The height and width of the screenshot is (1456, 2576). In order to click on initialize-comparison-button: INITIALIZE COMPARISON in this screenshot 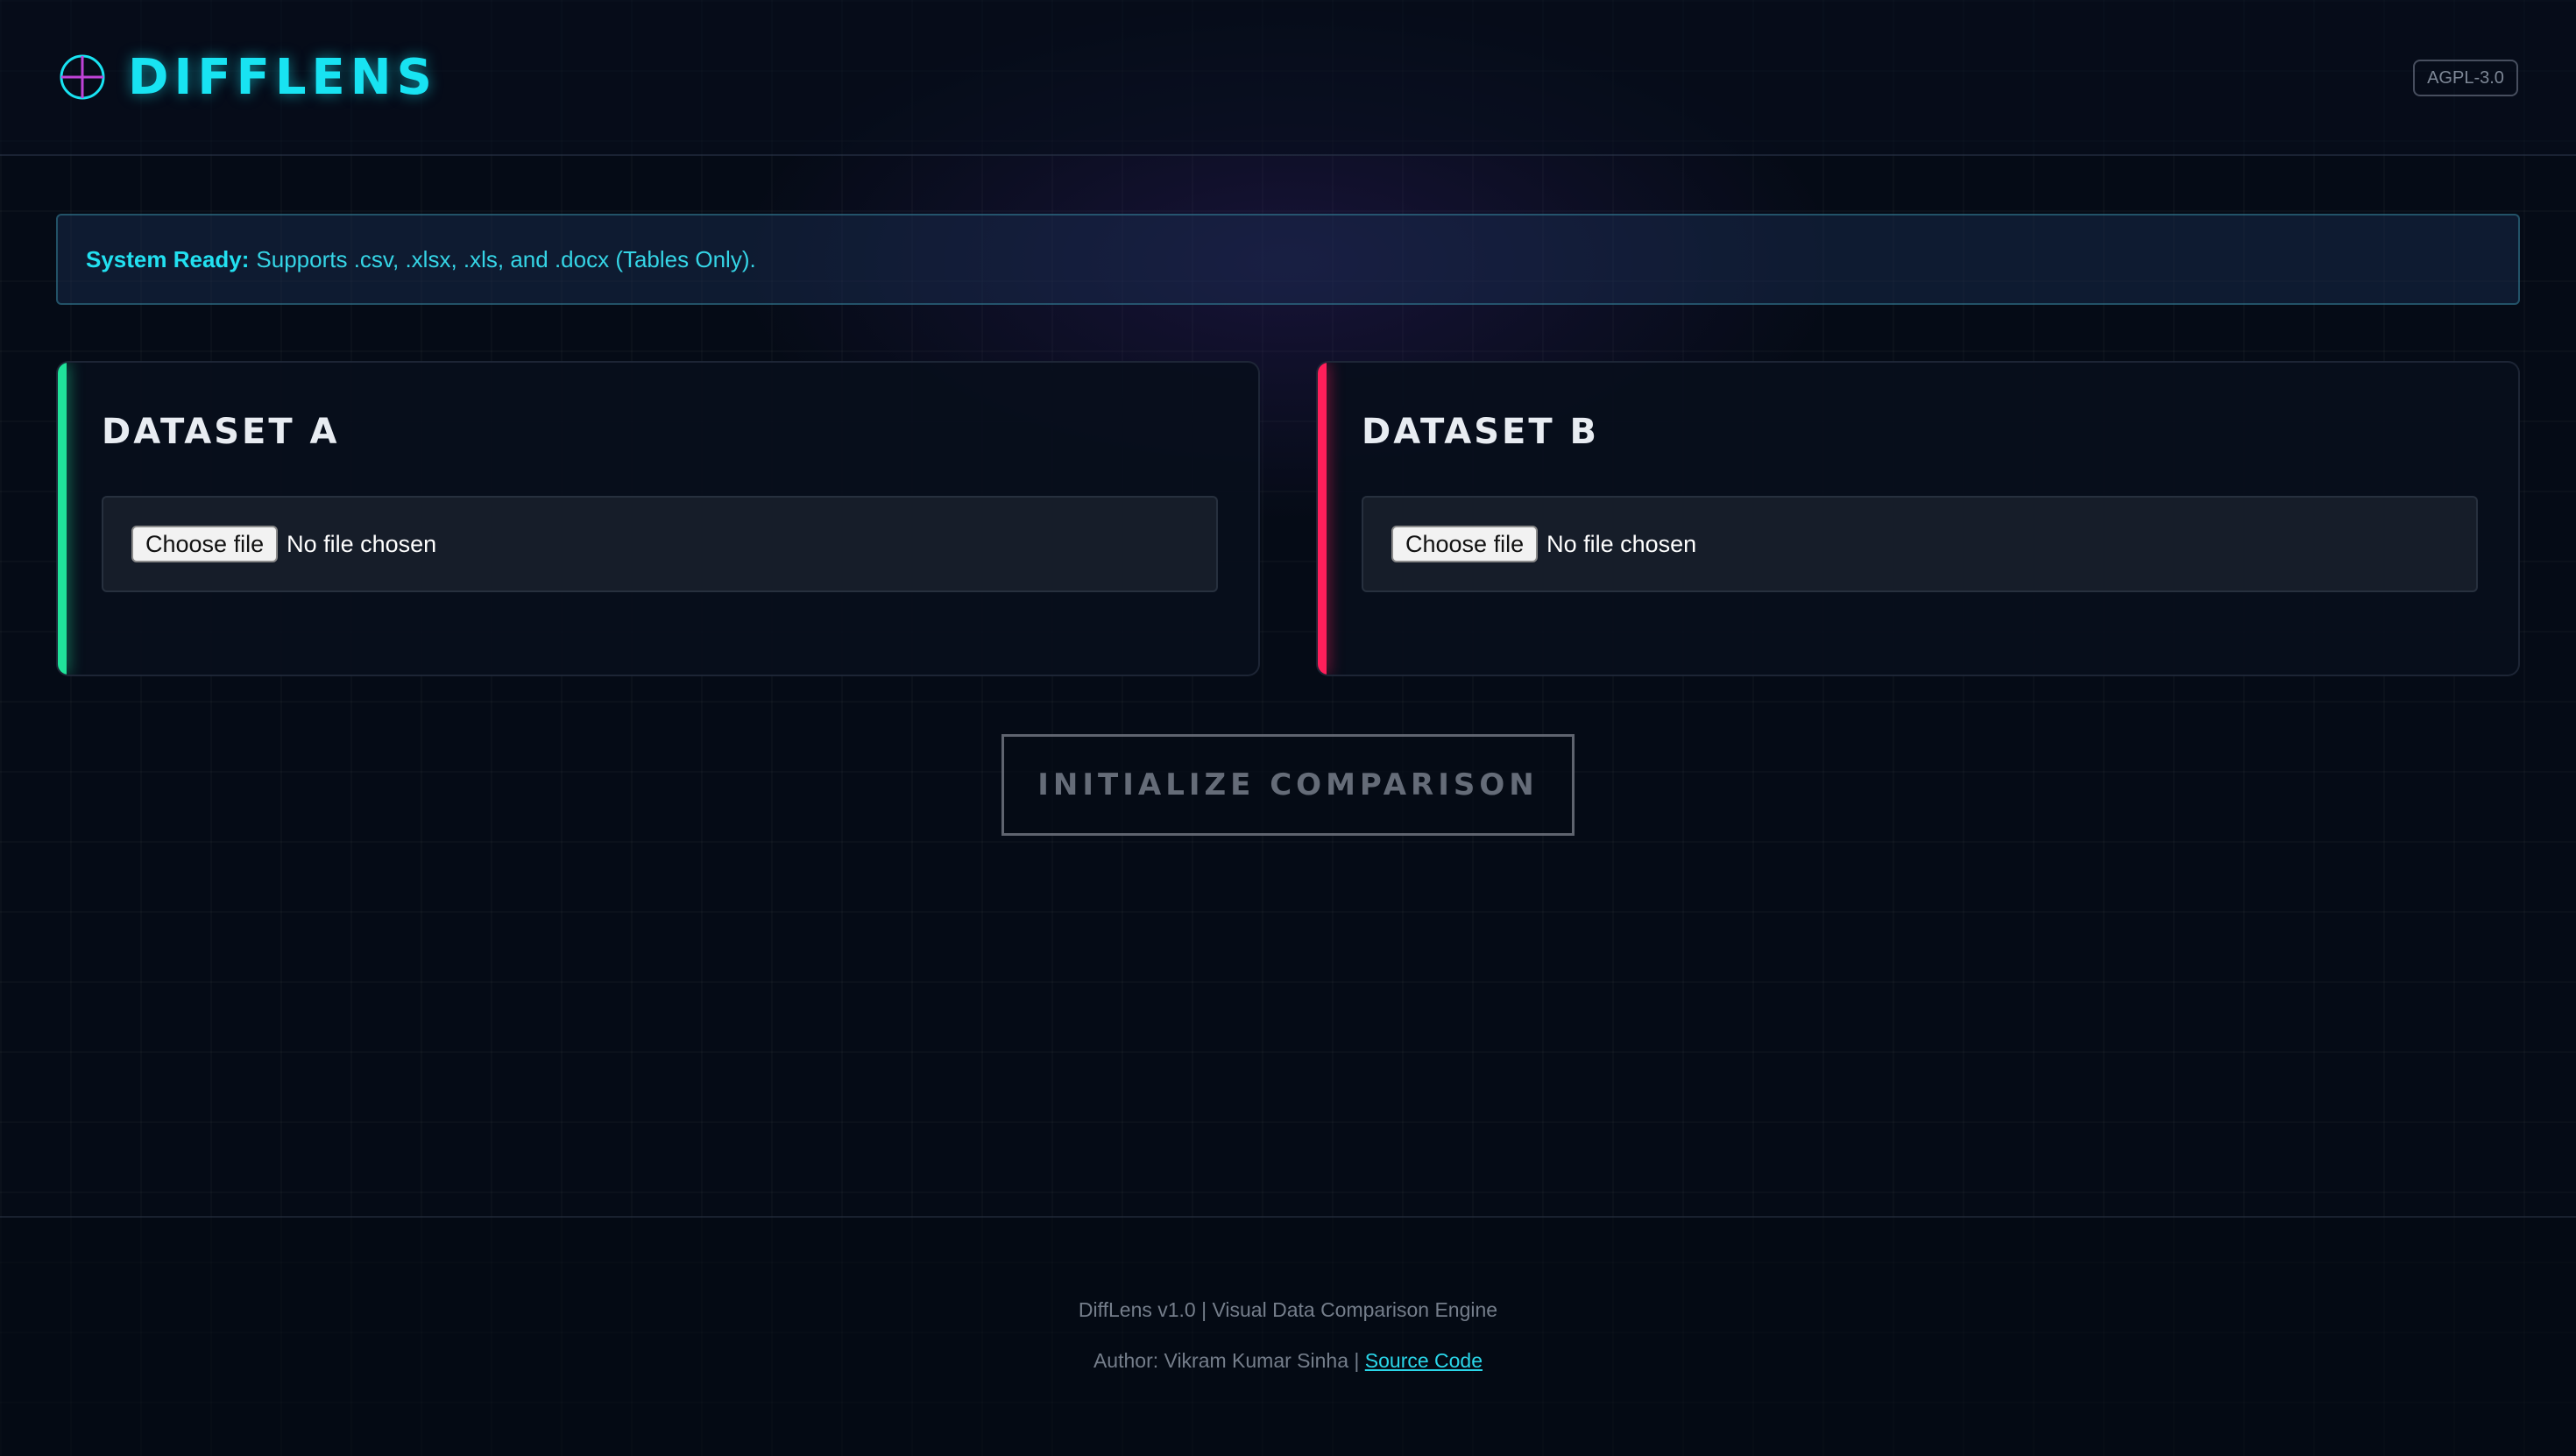, I will do `click(1288, 785)`.